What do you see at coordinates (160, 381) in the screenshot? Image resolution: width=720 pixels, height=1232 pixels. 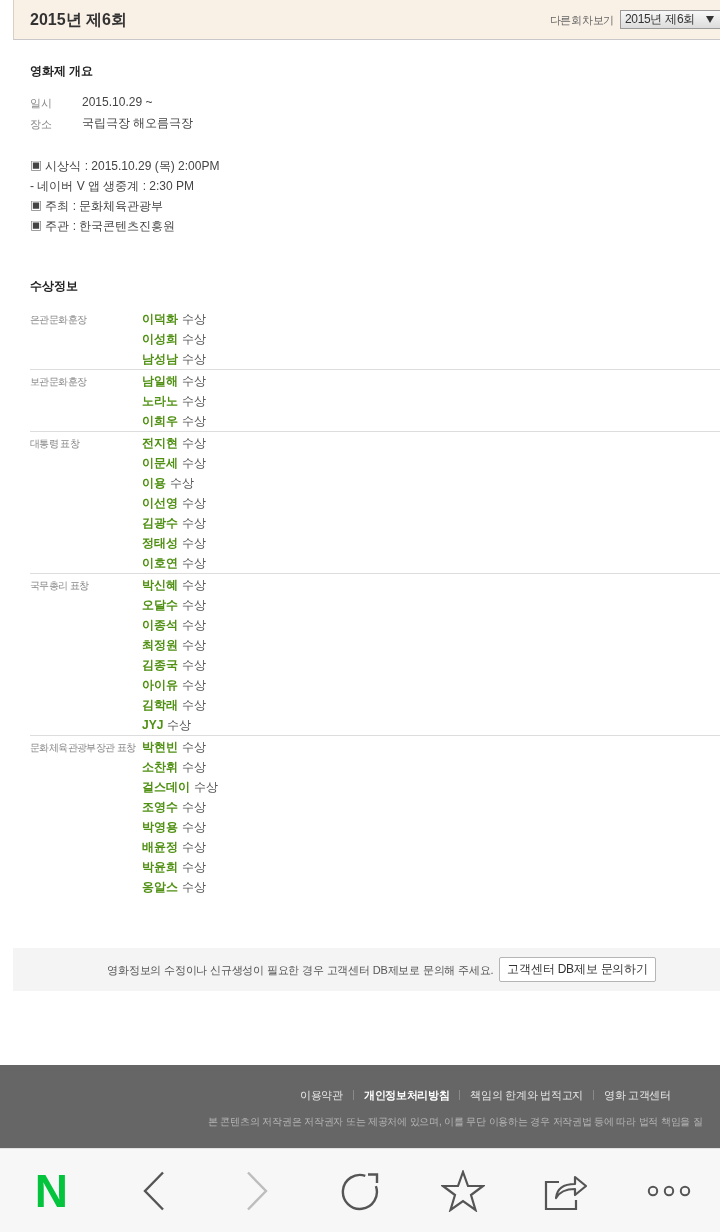 I see `winner-link: 남일해` at bounding box center [160, 381].